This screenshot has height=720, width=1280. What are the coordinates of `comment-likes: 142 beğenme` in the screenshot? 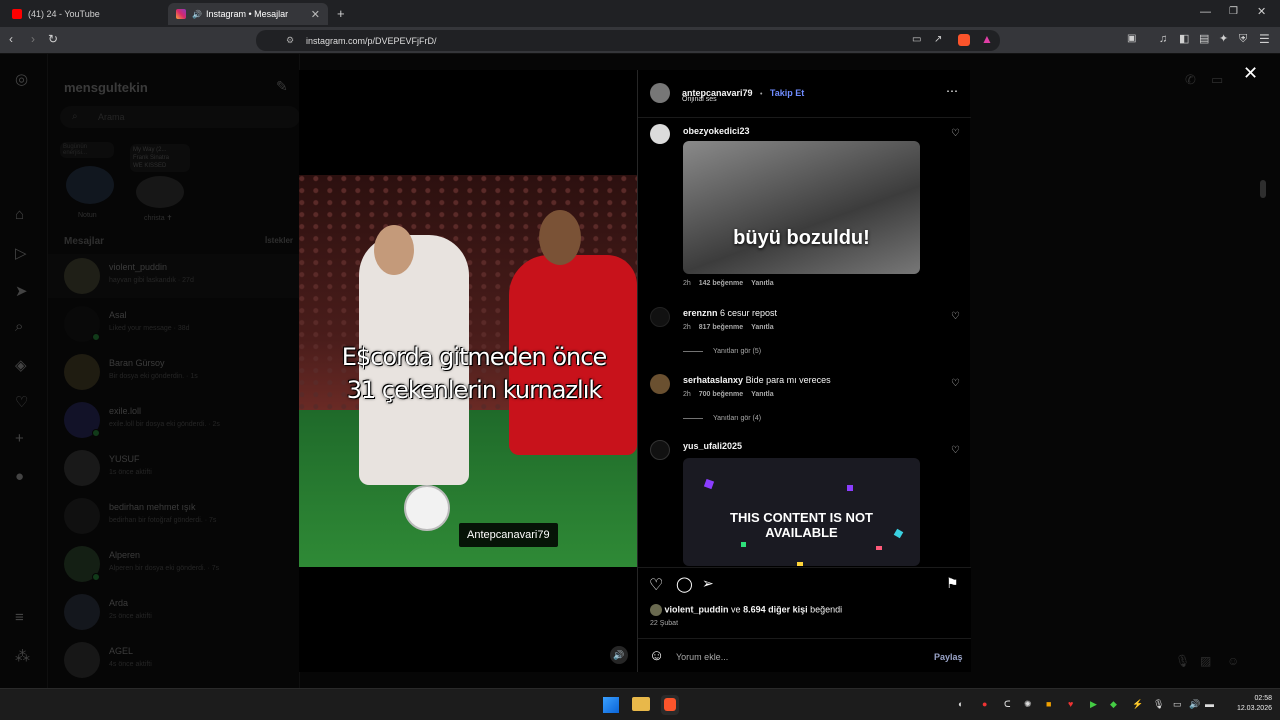 It's located at (721, 283).